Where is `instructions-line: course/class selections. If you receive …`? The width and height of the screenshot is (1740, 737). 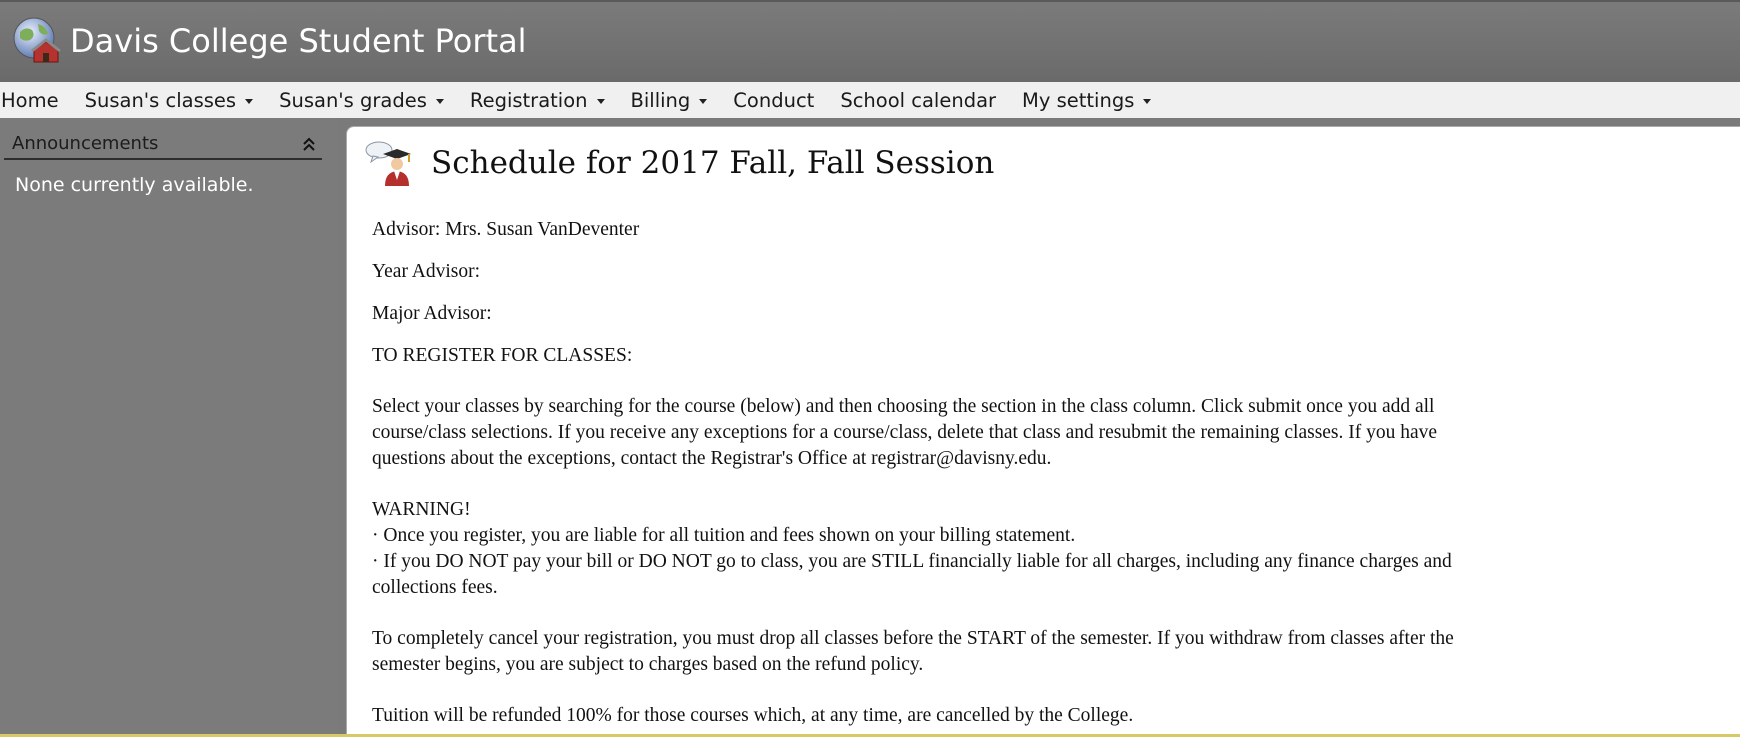 instructions-line: course/class selections. If you receive … is located at coordinates (905, 432).